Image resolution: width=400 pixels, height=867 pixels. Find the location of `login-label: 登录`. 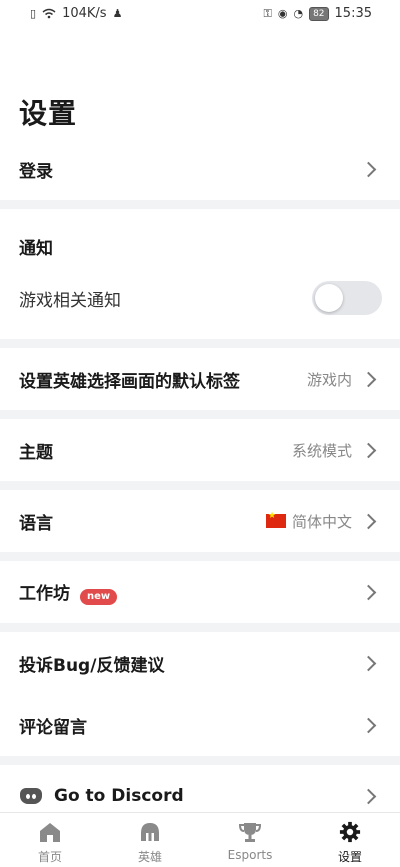

login-label: 登录 is located at coordinates (36, 171).